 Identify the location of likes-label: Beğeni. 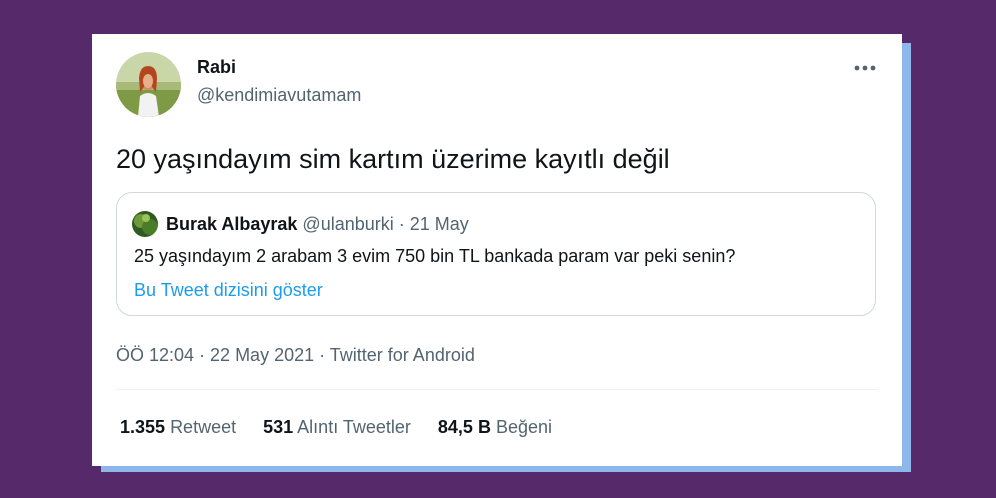
(524, 427).